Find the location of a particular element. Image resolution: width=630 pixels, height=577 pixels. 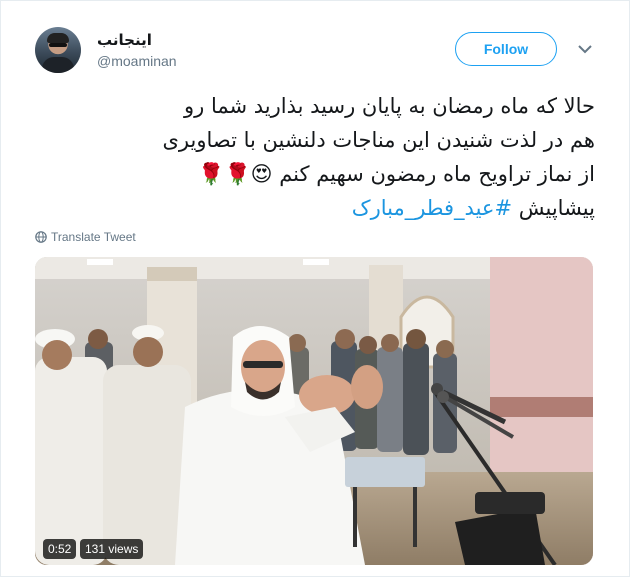

user-handle: @moaminan is located at coordinates (137, 61).